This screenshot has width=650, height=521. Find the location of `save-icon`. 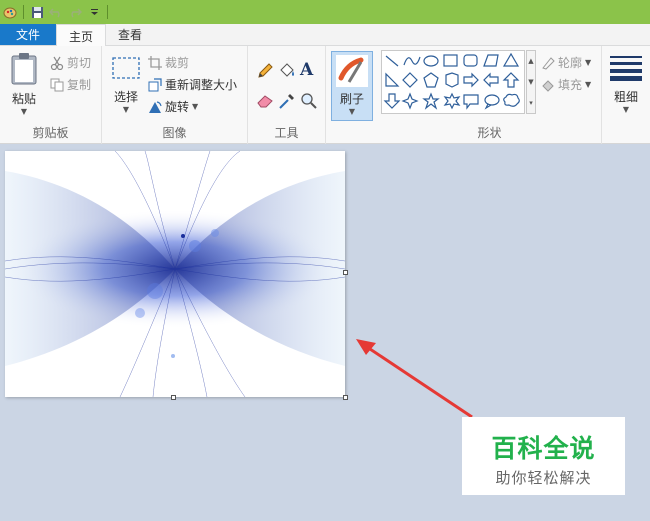

save-icon is located at coordinates (37, 12).